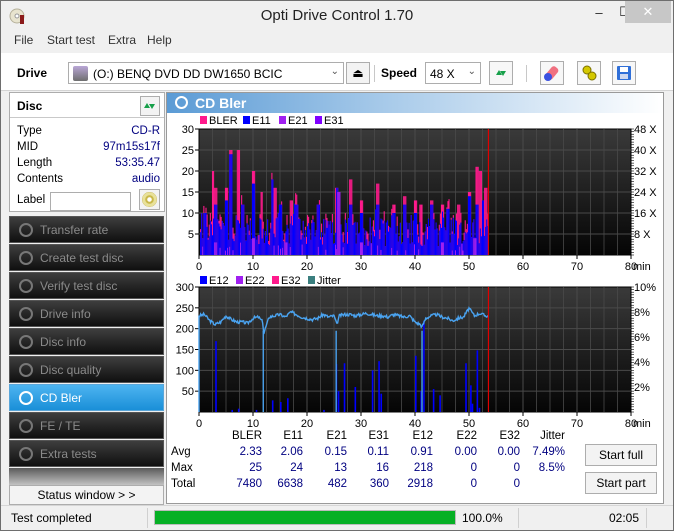 Image resolution: width=674 pixels, height=531 pixels. What do you see at coordinates (645, 214) in the screenshot?
I see `y2-tick-label: 16 X` at bounding box center [645, 214].